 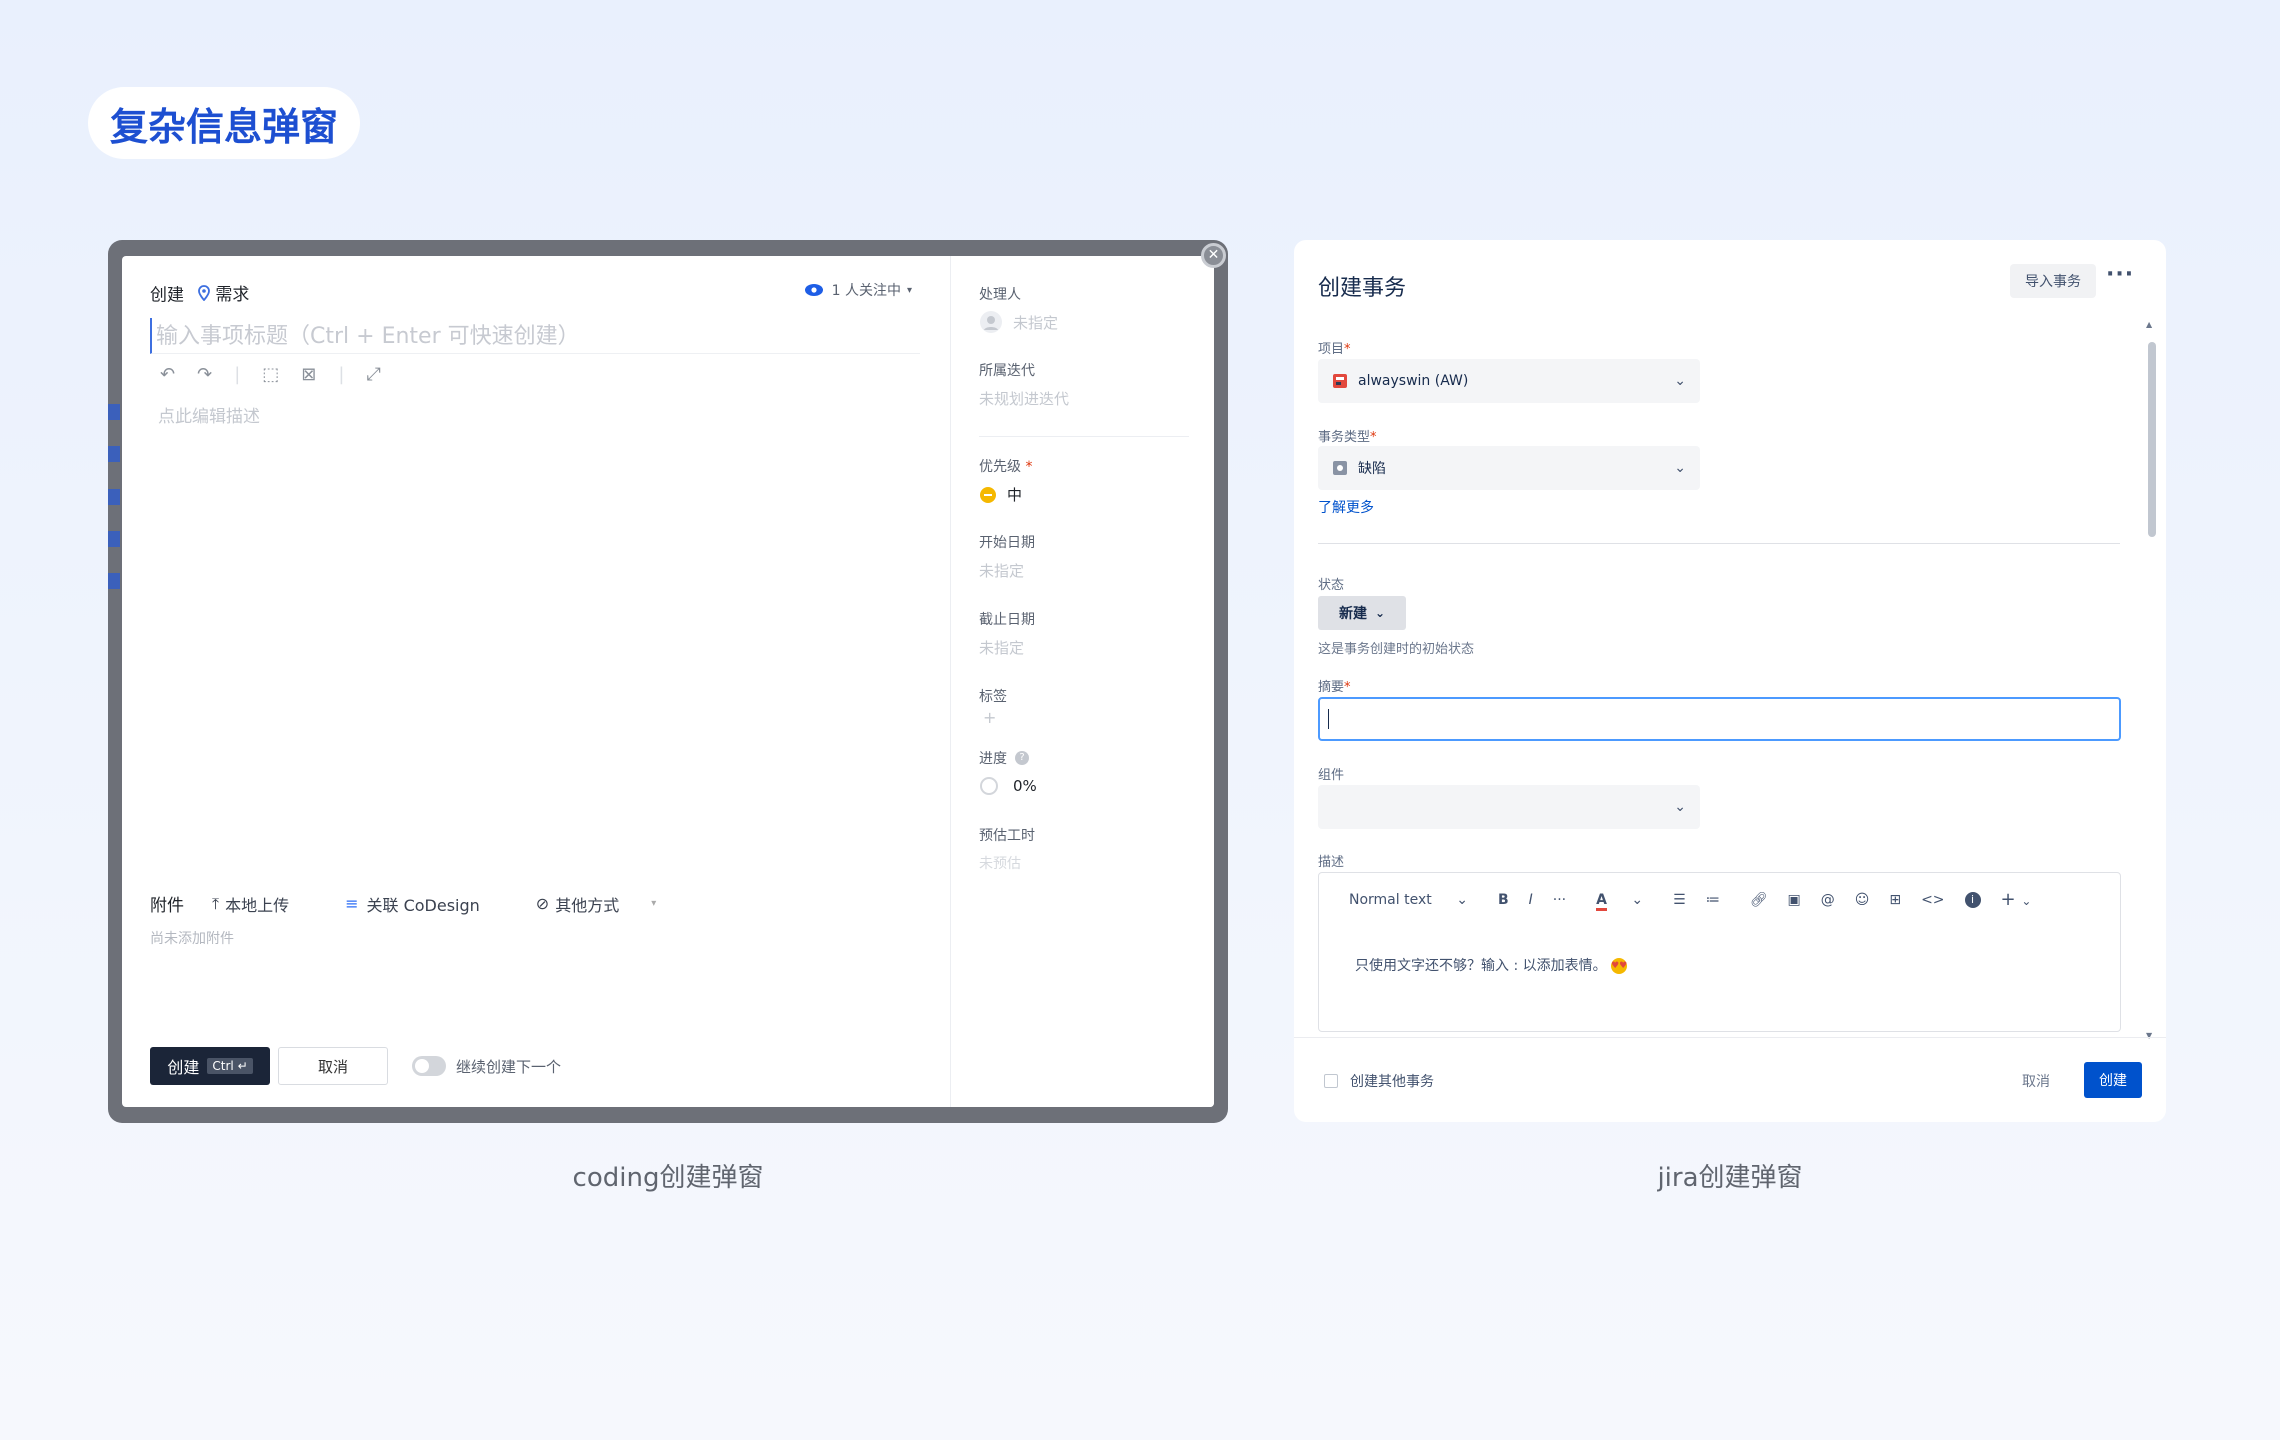 I want to click on editor-placeholder: 只使用文字还不够？输入 : 以添加表情。 ♥♥, so click(x=1491, y=965).